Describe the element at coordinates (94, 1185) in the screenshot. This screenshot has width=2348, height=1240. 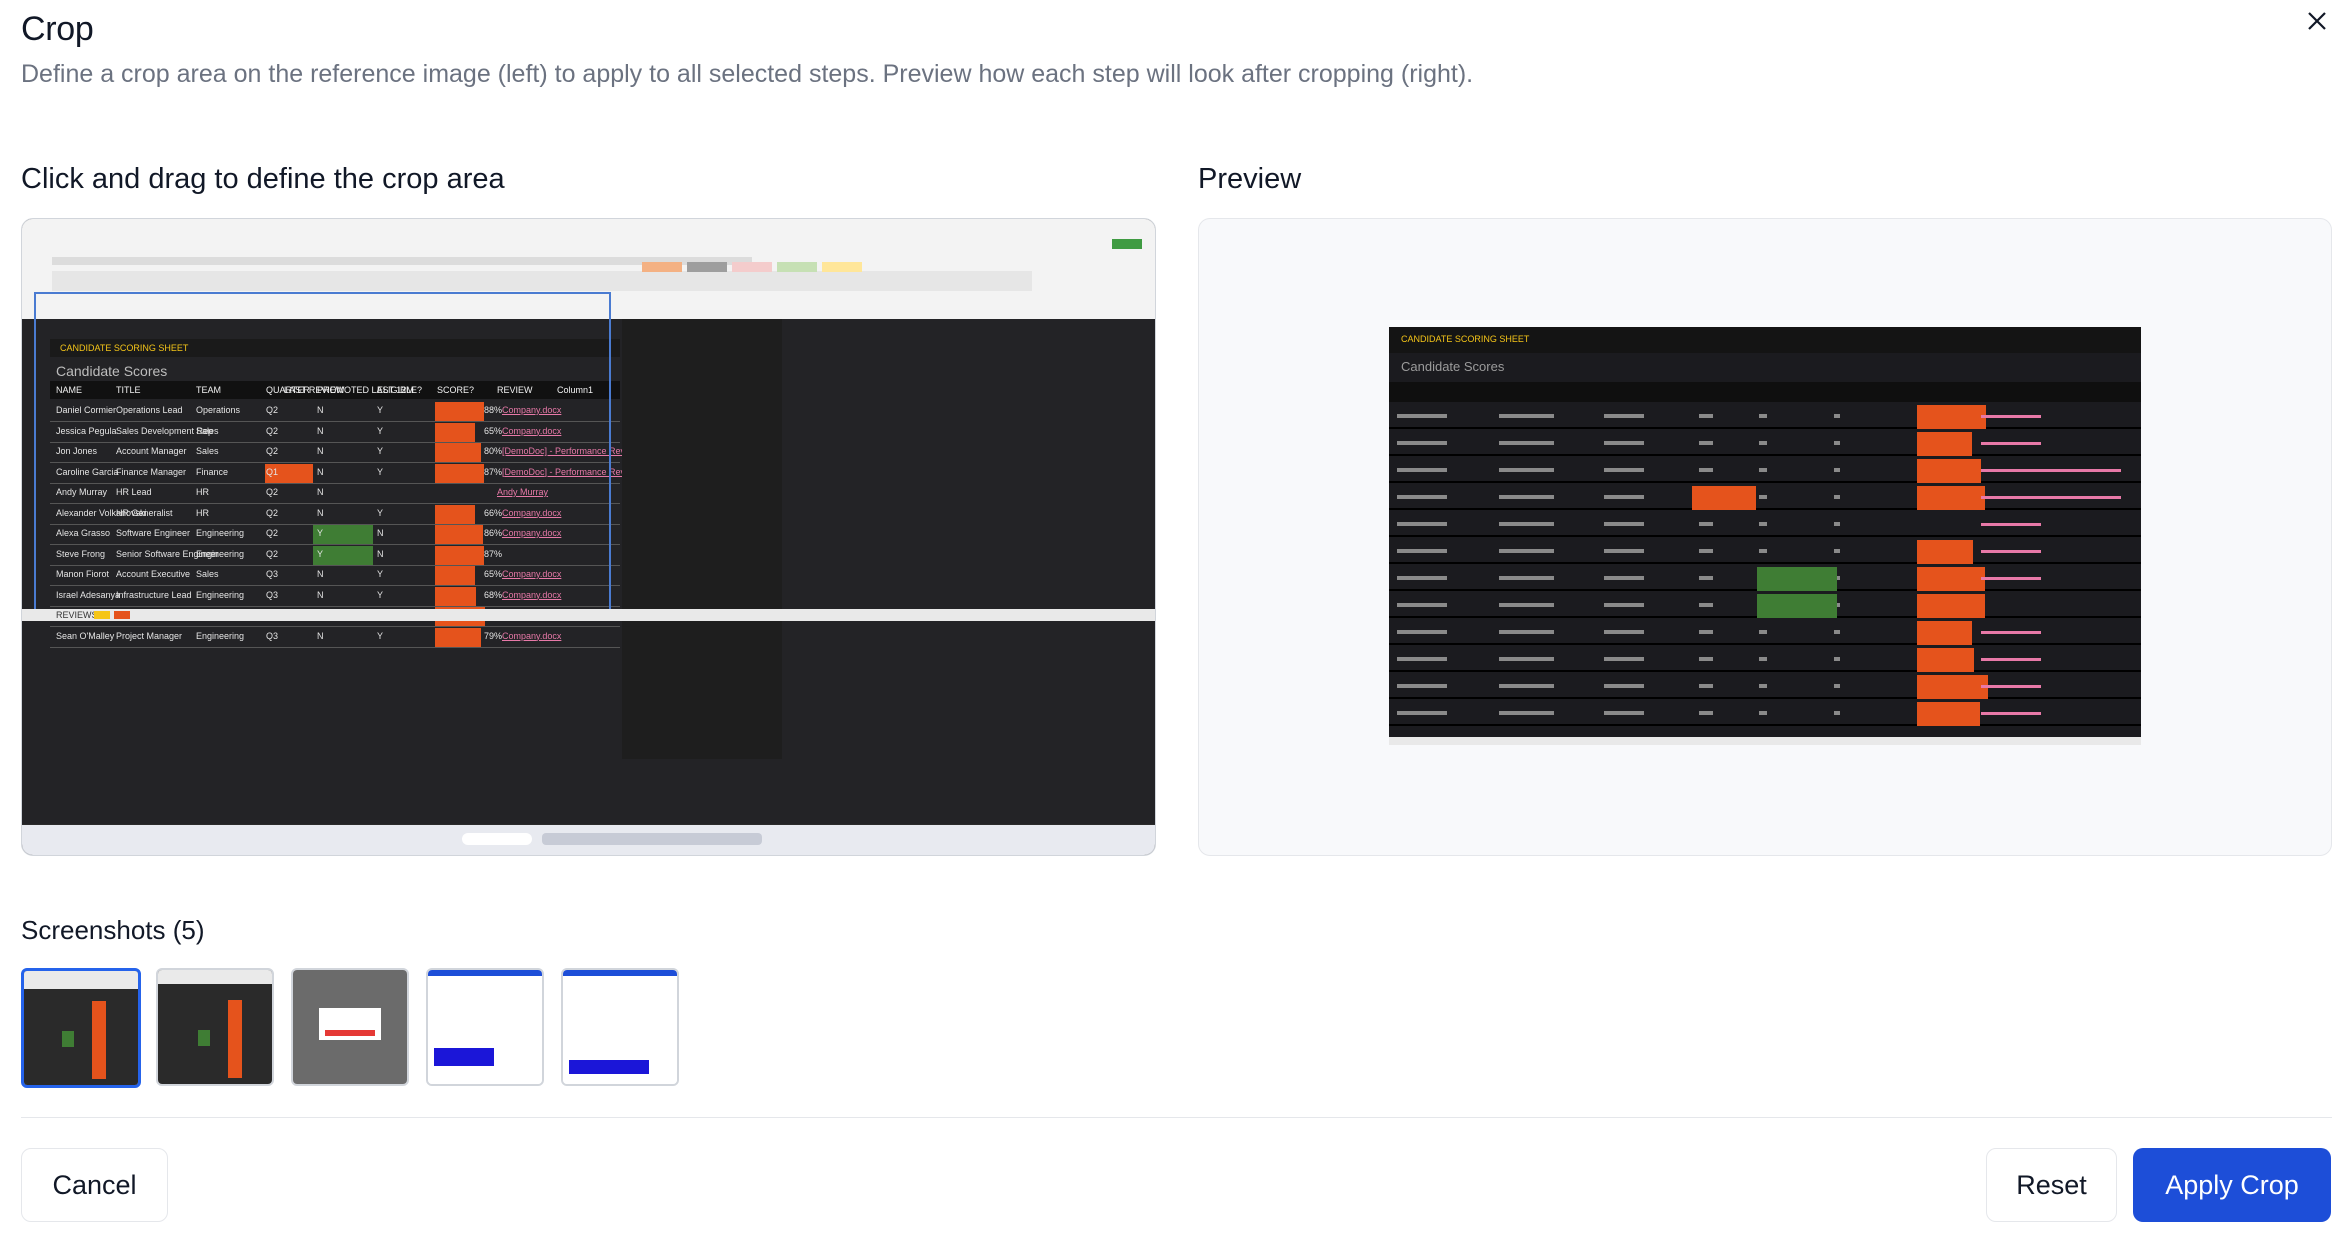
I see `cancel-button: Cancel` at that location.